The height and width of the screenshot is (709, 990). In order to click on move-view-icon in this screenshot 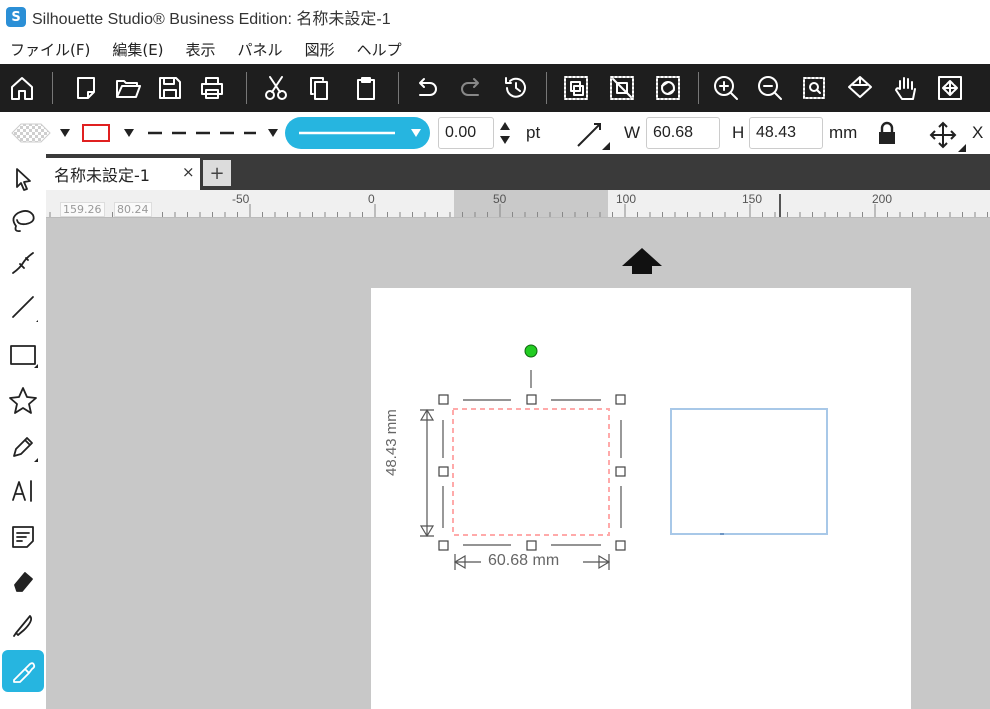, I will do `click(950, 88)`.